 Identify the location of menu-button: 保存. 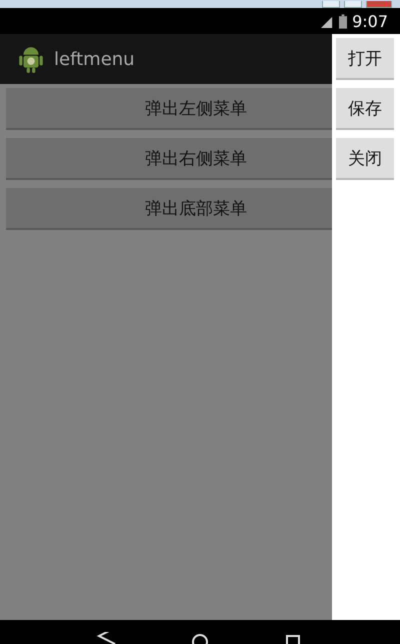
(365, 109).